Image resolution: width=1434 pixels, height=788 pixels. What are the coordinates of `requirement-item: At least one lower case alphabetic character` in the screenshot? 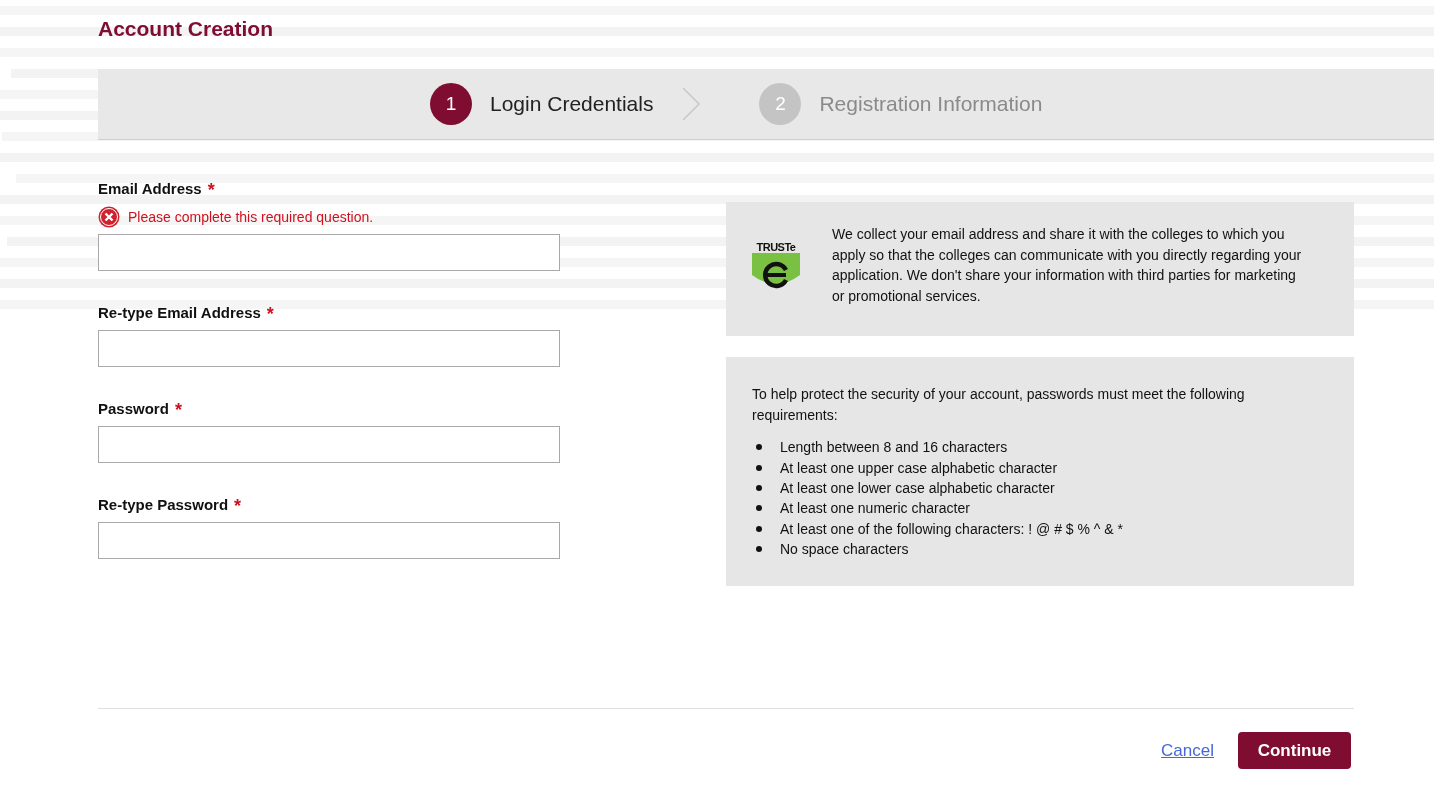 It's located at (917, 487).